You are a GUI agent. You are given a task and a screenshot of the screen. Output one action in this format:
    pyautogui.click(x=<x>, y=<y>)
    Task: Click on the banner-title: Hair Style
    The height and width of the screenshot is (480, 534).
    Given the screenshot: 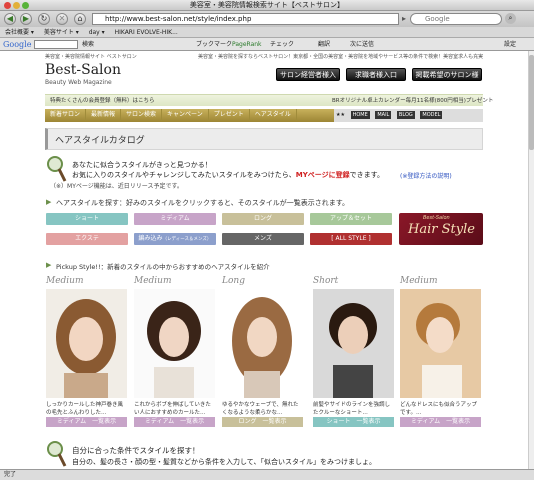 What is the action you would take?
    pyautogui.click(x=441, y=229)
    